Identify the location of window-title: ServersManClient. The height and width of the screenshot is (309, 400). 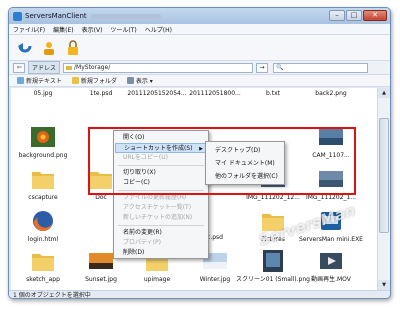
(56, 16).